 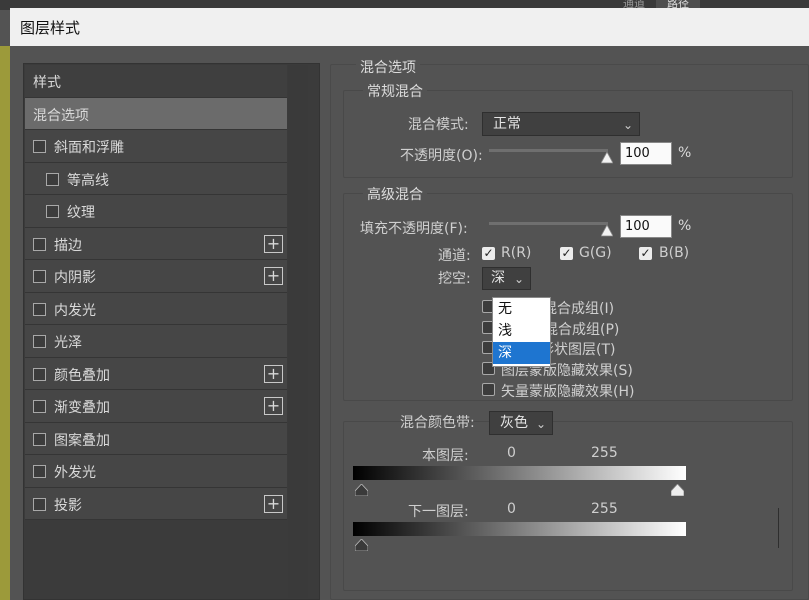 What do you see at coordinates (50, 28) in the screenshot?
I see `dialog-title: 图层样式` at bounding box center [50, 28].